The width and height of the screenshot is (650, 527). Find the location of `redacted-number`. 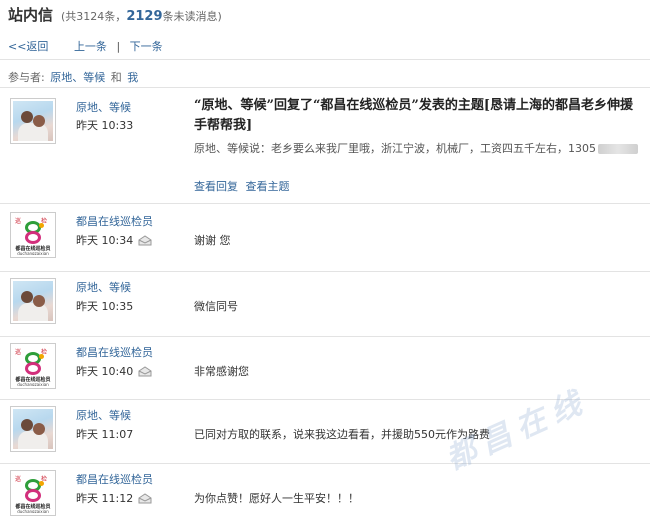

redacted-number is located at coordinates (618, 149).